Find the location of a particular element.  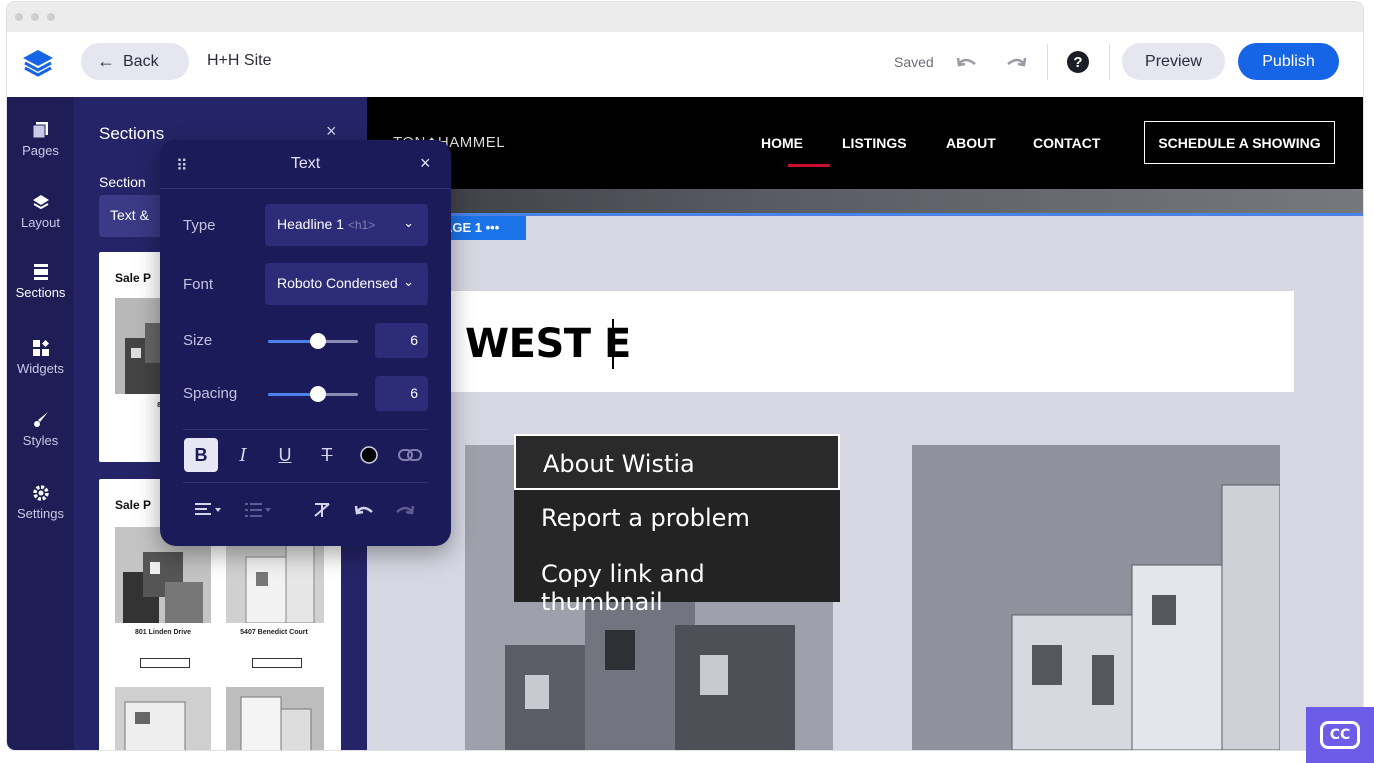

link-icon is located at coordinates (410, 455).